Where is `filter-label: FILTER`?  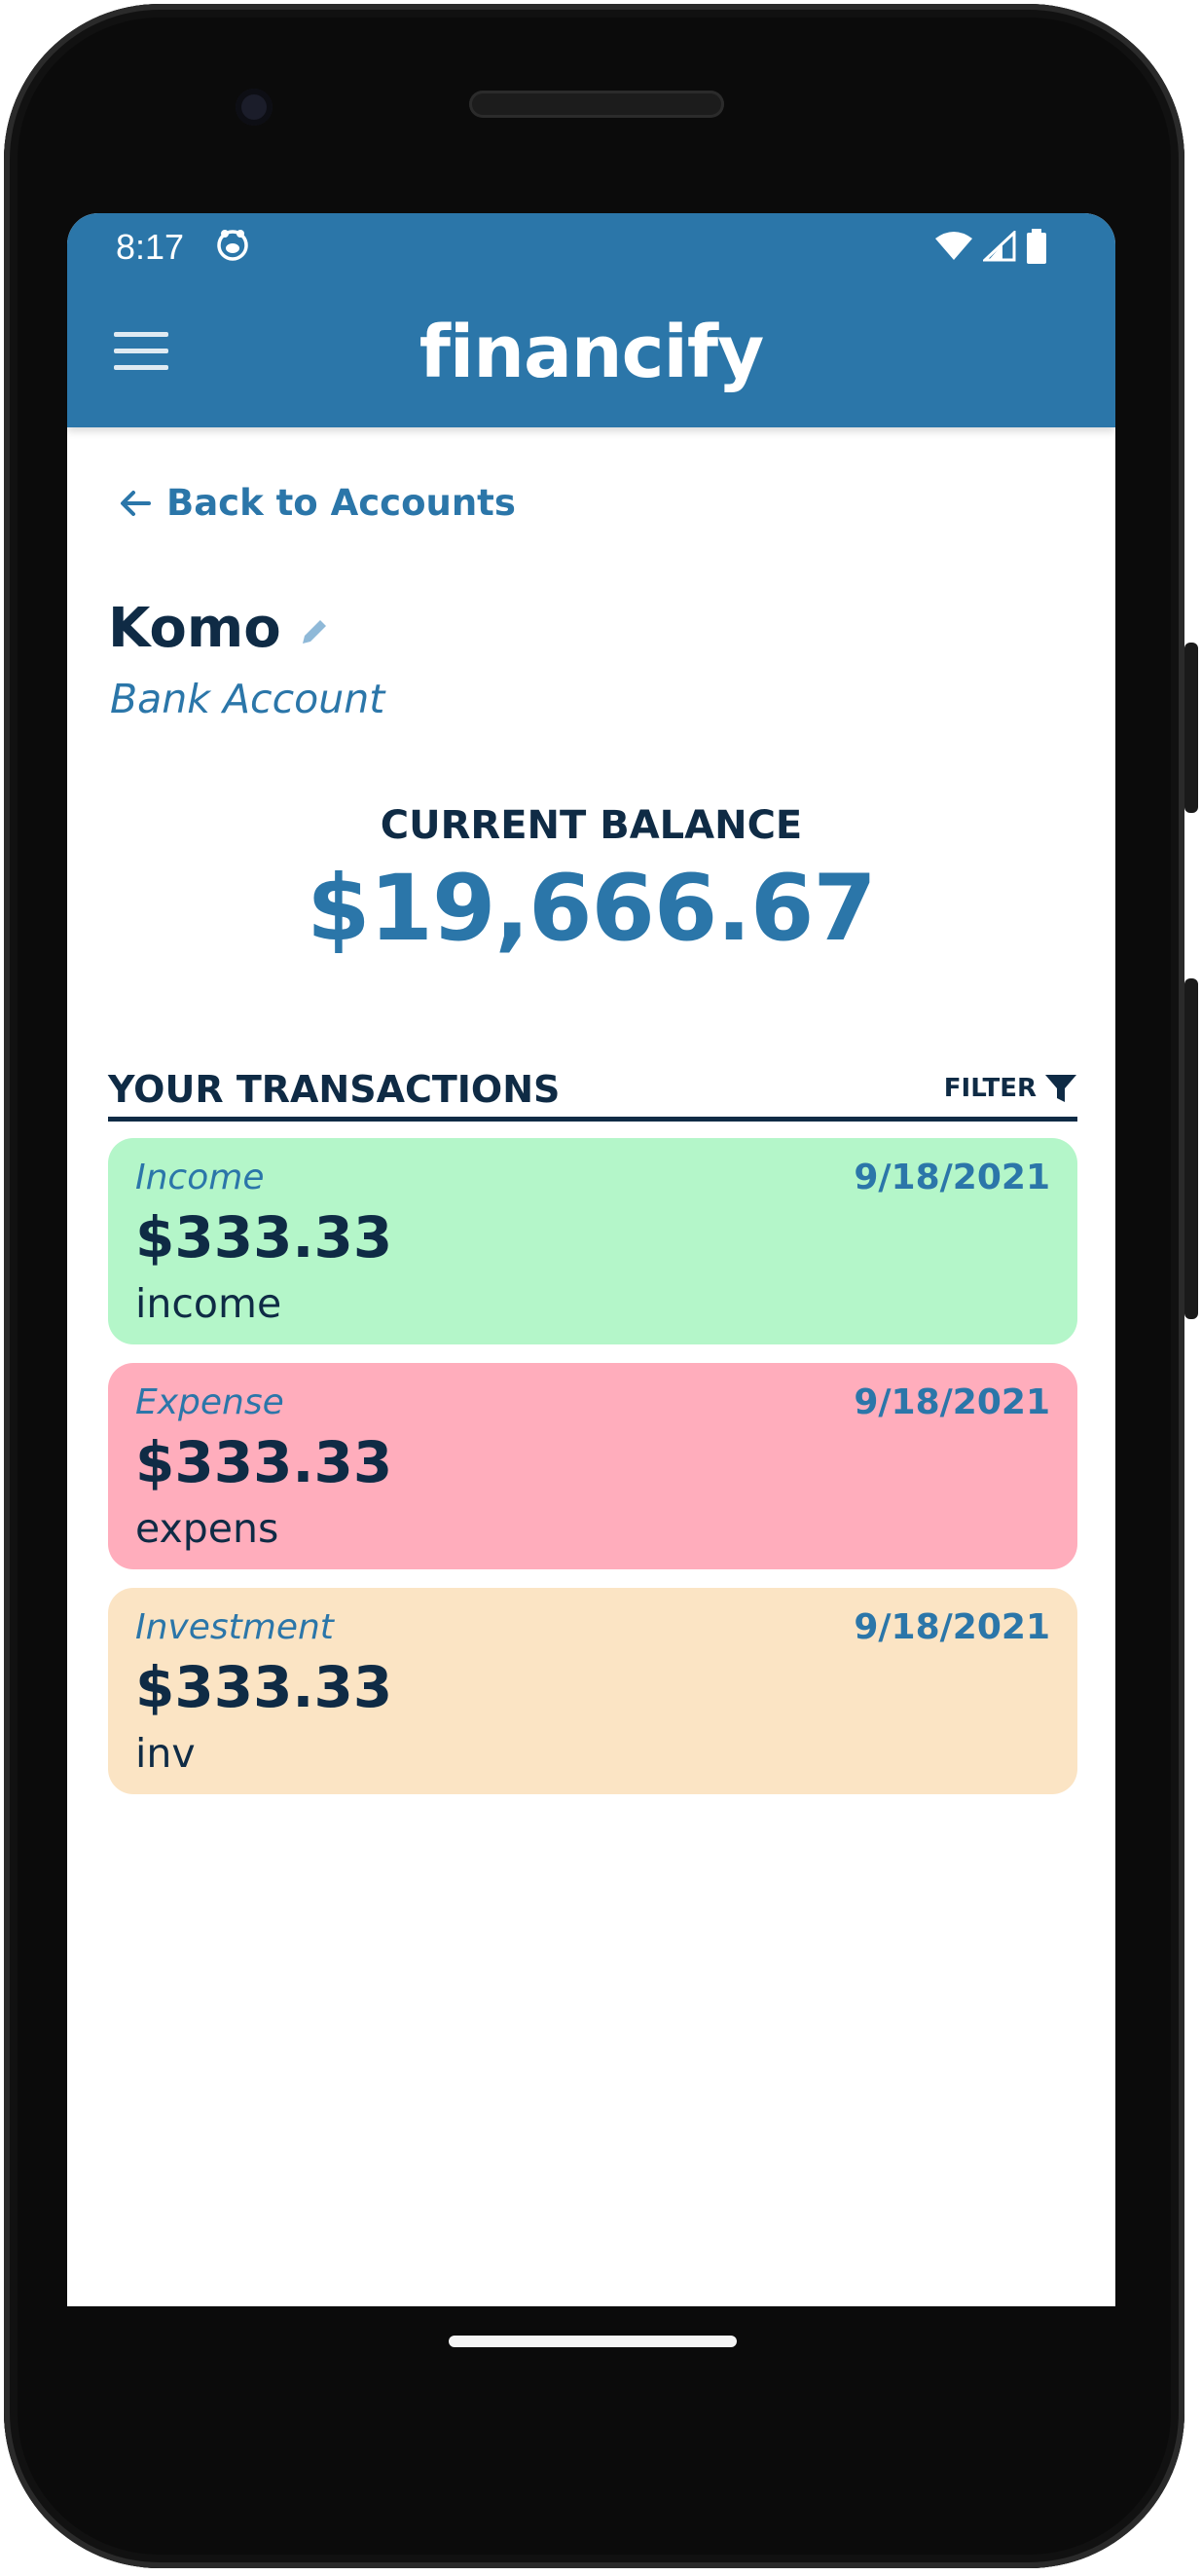
filter-label: FILTER is located at coordinates (990, 1088).